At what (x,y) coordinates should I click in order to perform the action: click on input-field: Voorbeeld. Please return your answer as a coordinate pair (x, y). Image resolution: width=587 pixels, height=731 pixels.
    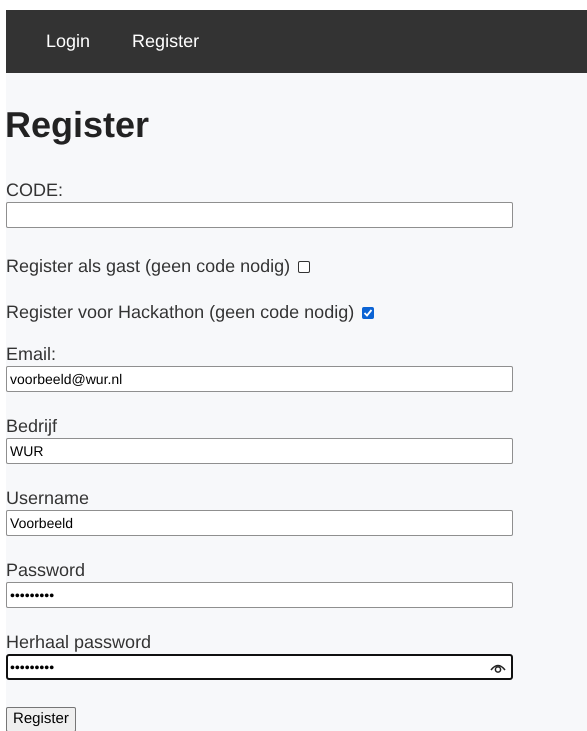
    Looking at the image, I should click on (259, 523).